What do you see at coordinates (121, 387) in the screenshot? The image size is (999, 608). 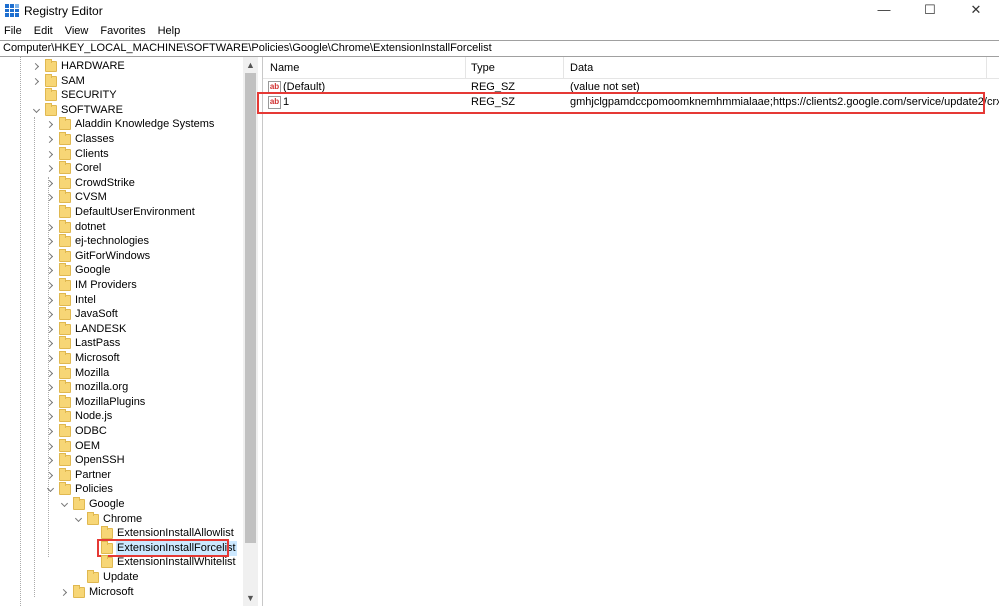 I see `tree-item: mozilla.org` at bounding box center [121, 387].